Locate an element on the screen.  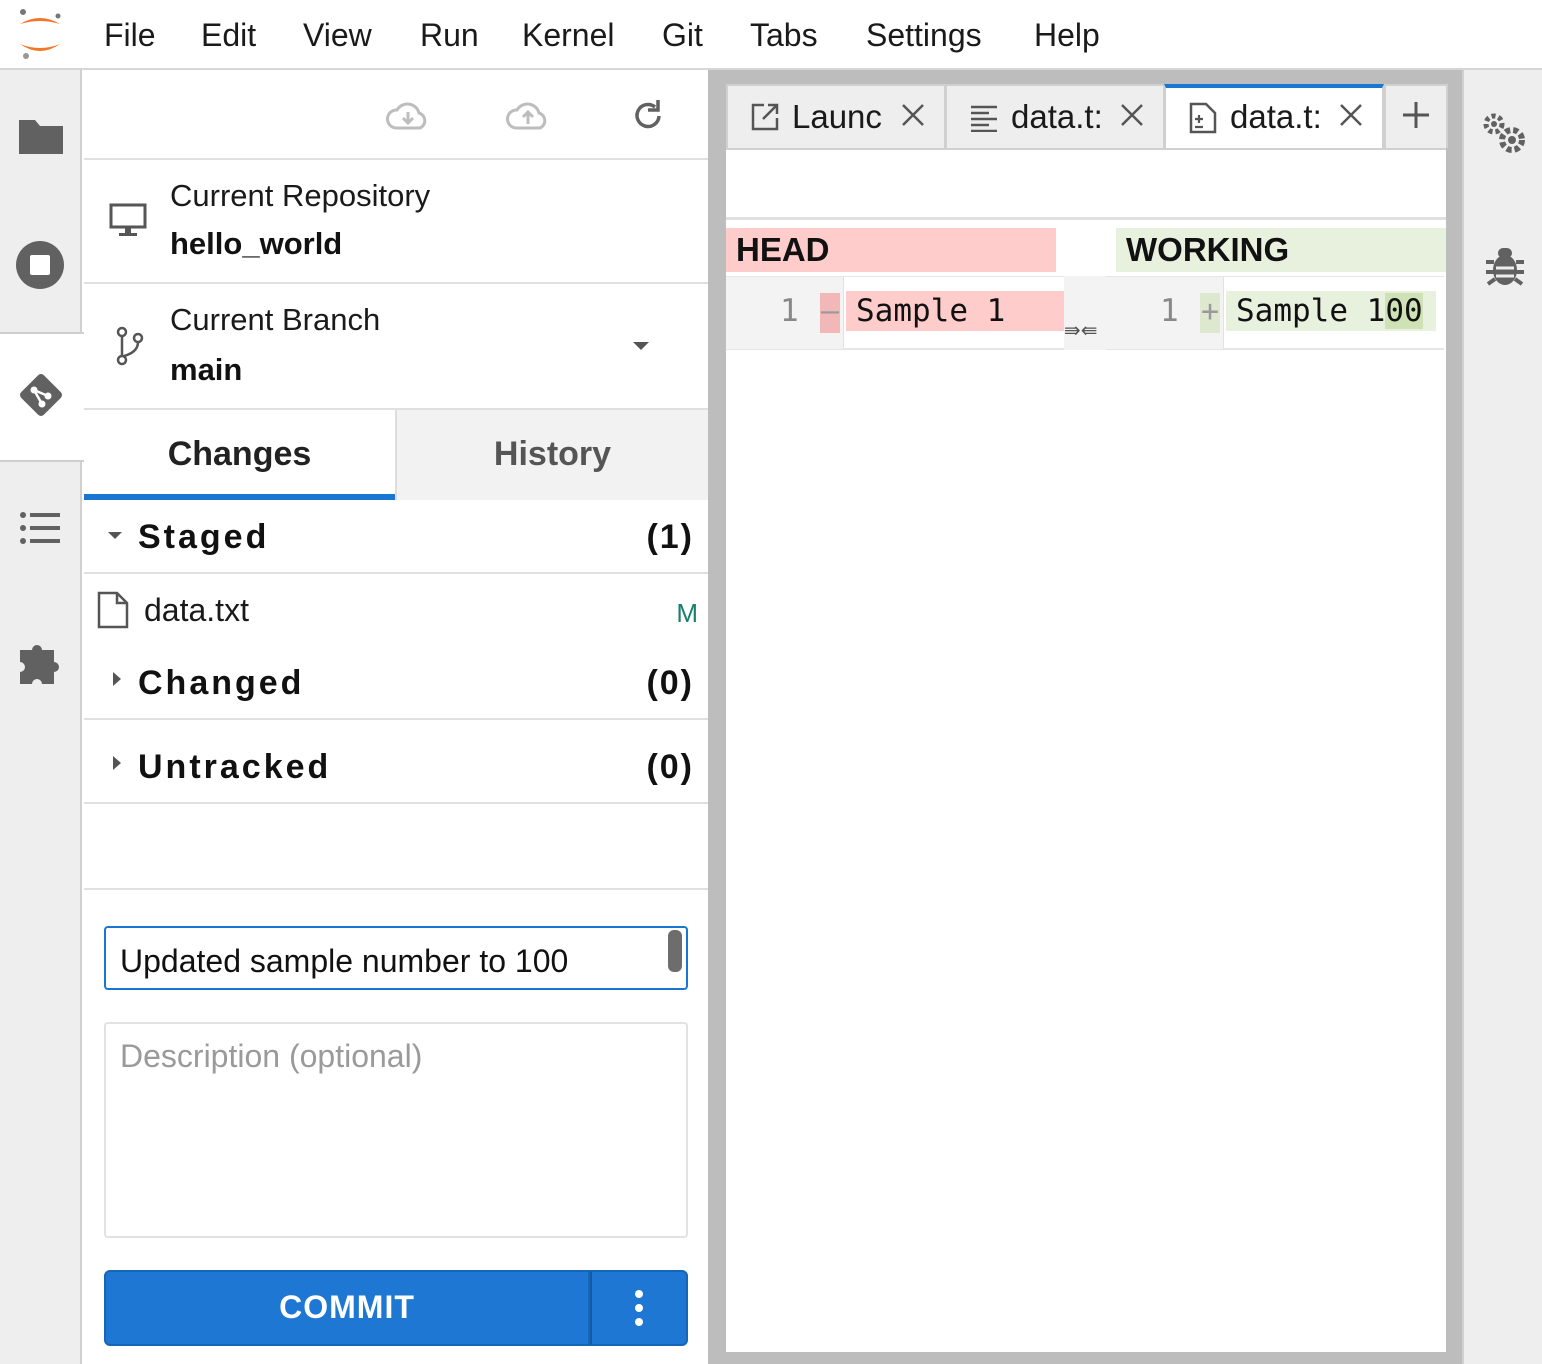
staged-section-header: Staged (1) is located at coordinates (396, 538).